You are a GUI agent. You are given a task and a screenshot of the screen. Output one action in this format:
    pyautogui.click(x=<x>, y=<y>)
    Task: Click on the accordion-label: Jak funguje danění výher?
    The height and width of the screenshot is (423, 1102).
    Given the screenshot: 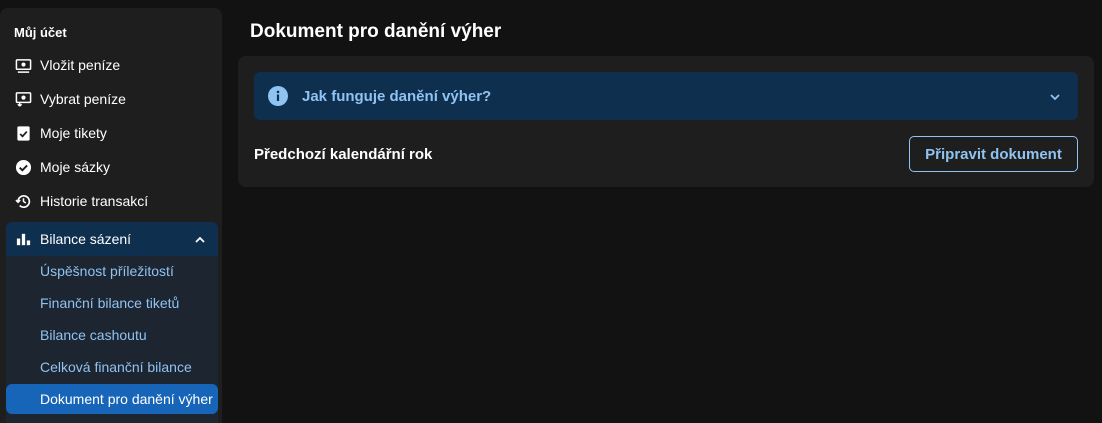 What is the action you would take?
    pyautogui.click(x=397, y=96)
    